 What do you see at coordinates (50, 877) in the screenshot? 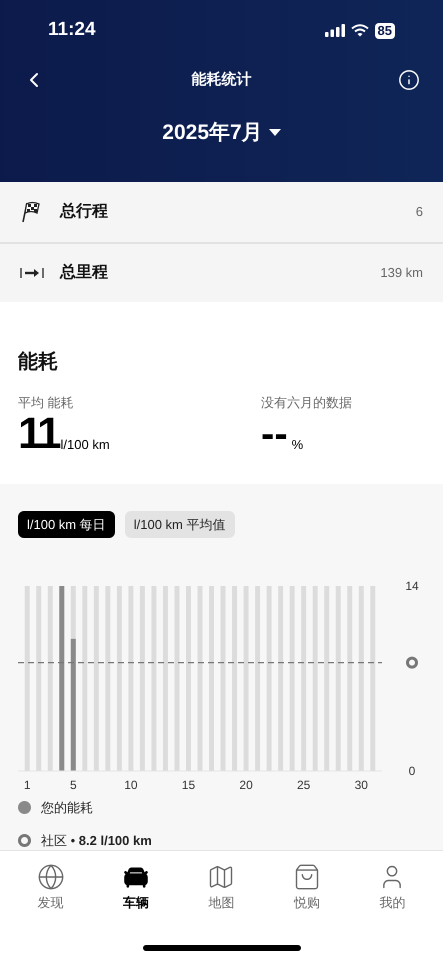
I see `globe-icon` at bounding box center [50, 877].